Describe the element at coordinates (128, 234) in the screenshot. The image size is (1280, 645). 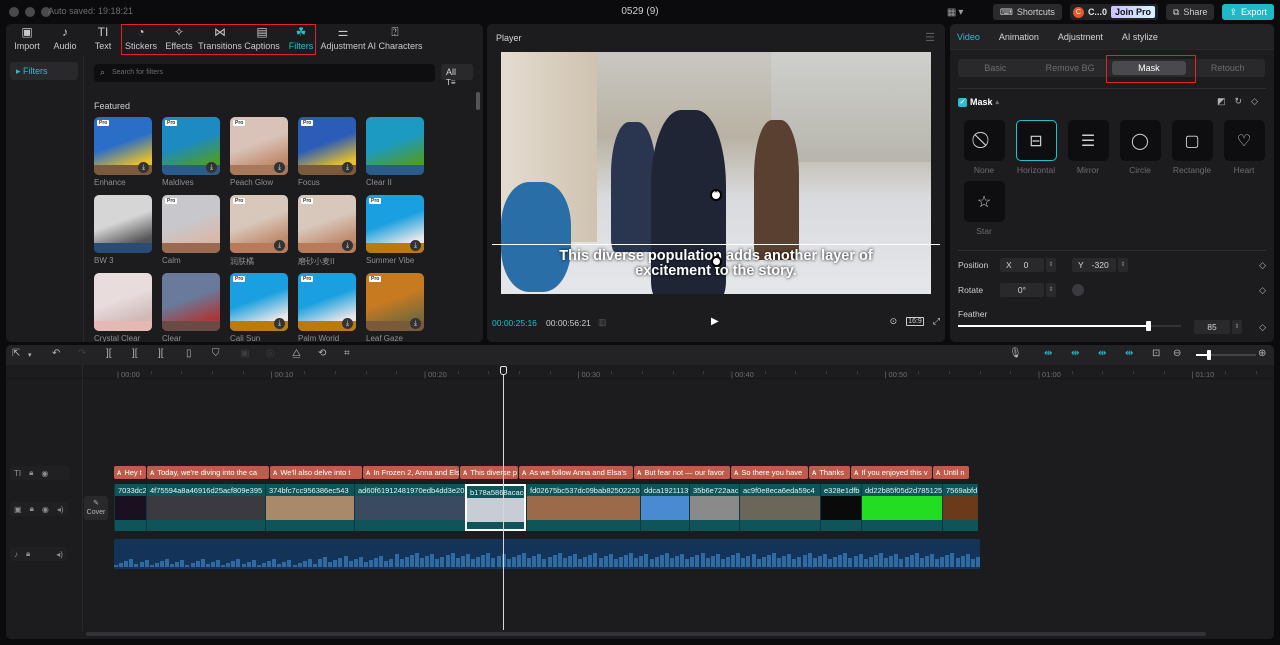
I see `filter-card: BW 3` at that location.